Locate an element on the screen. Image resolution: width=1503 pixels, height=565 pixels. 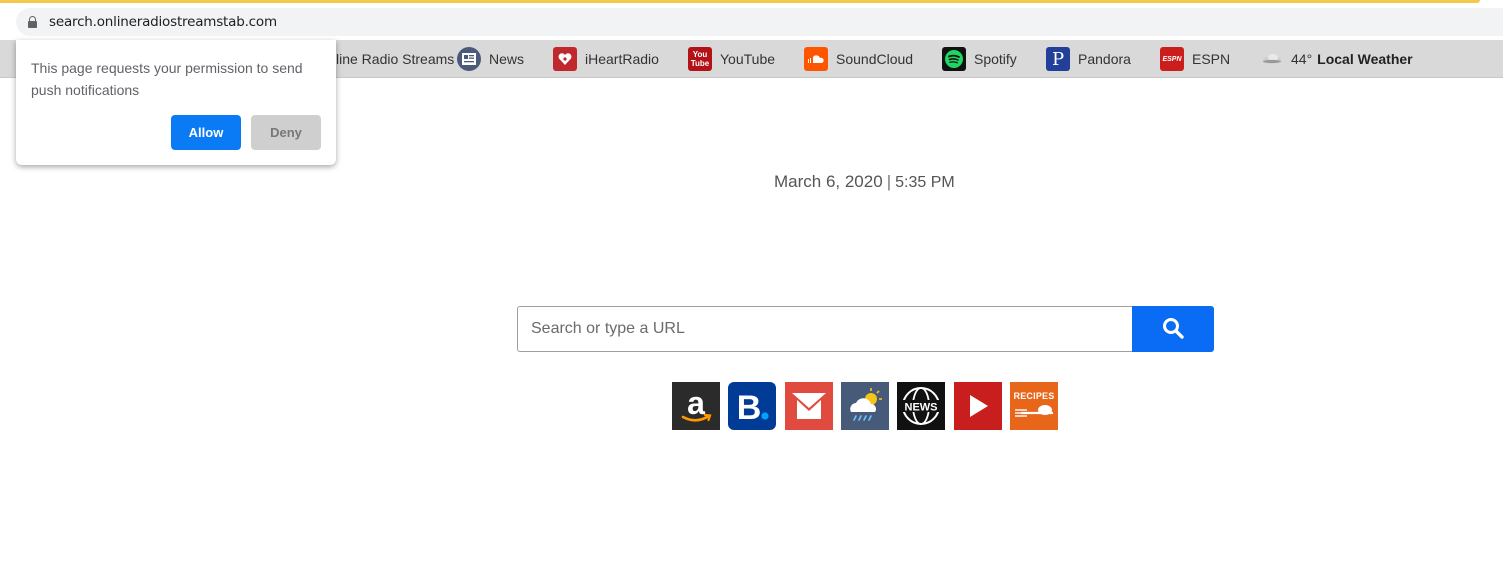
url-text: search.onlineradiostreamstab.com is located at coordinates (163, 22).